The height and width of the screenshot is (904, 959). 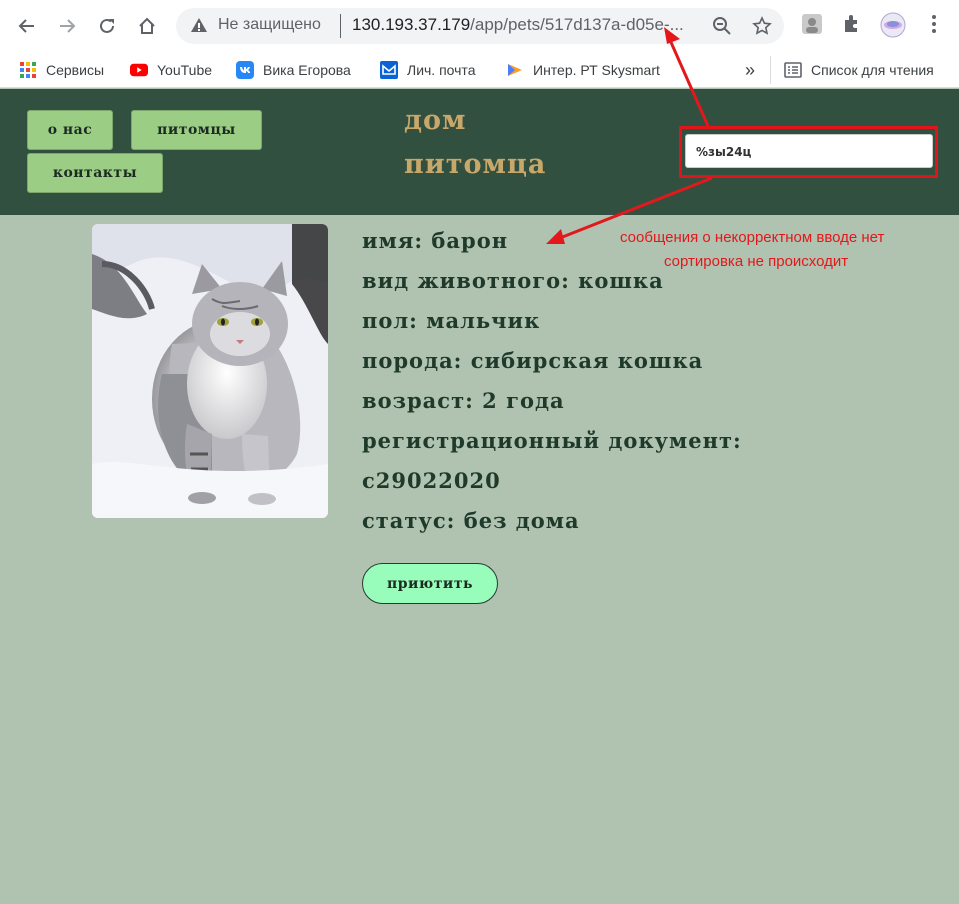 What do you see at coordinates (934, 24) in the screenshot?
I see `kebab-menu-icon` at bounding box center [934, 24].